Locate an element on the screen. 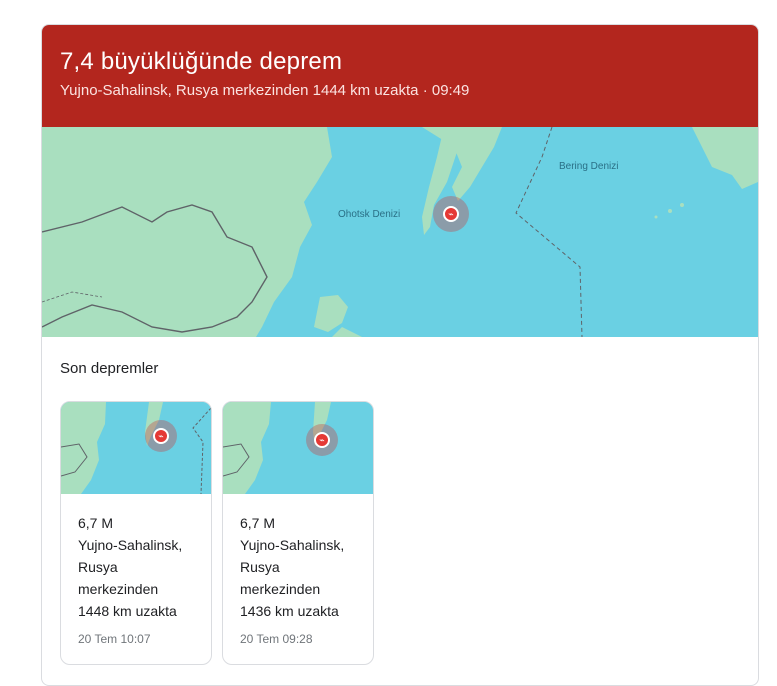 The height and width of the screenshot is (686, 777). recent-quake-time: 20 Tem 10:07 is located at coordinates (114, 639).